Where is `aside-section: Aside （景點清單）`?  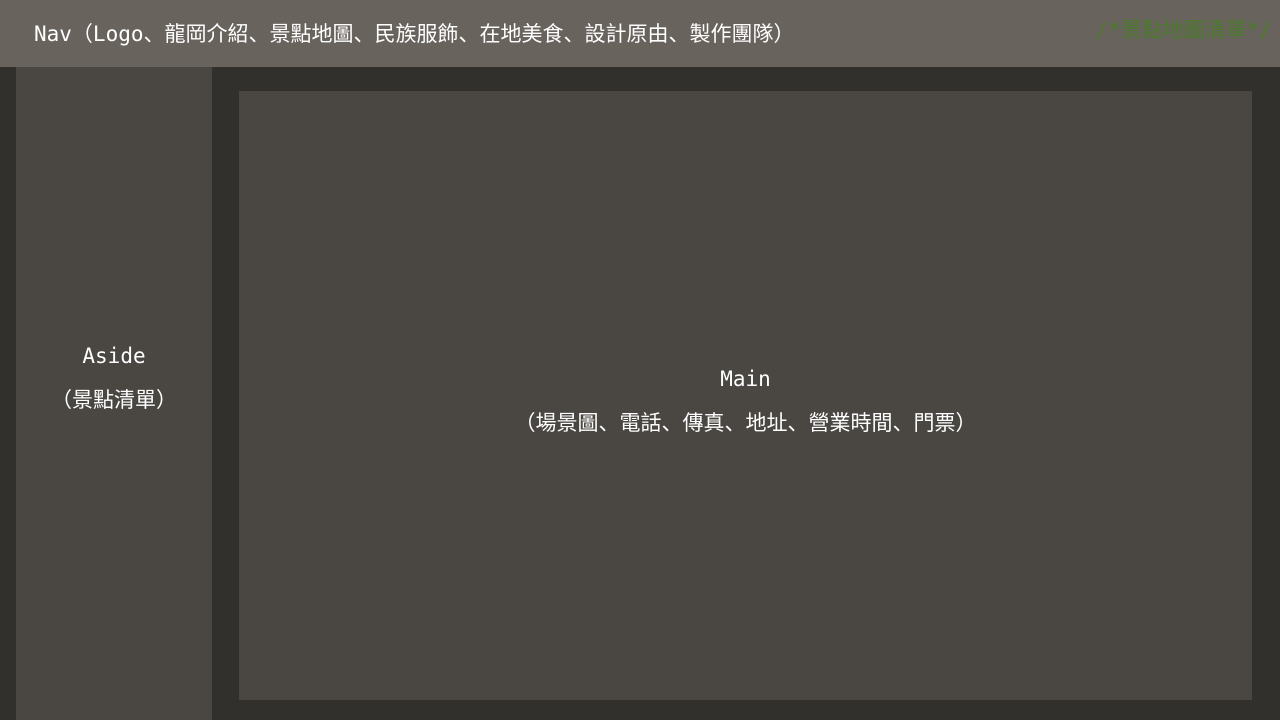
aside-section: Aside （景點清單） is located at coordinates (114, 393).